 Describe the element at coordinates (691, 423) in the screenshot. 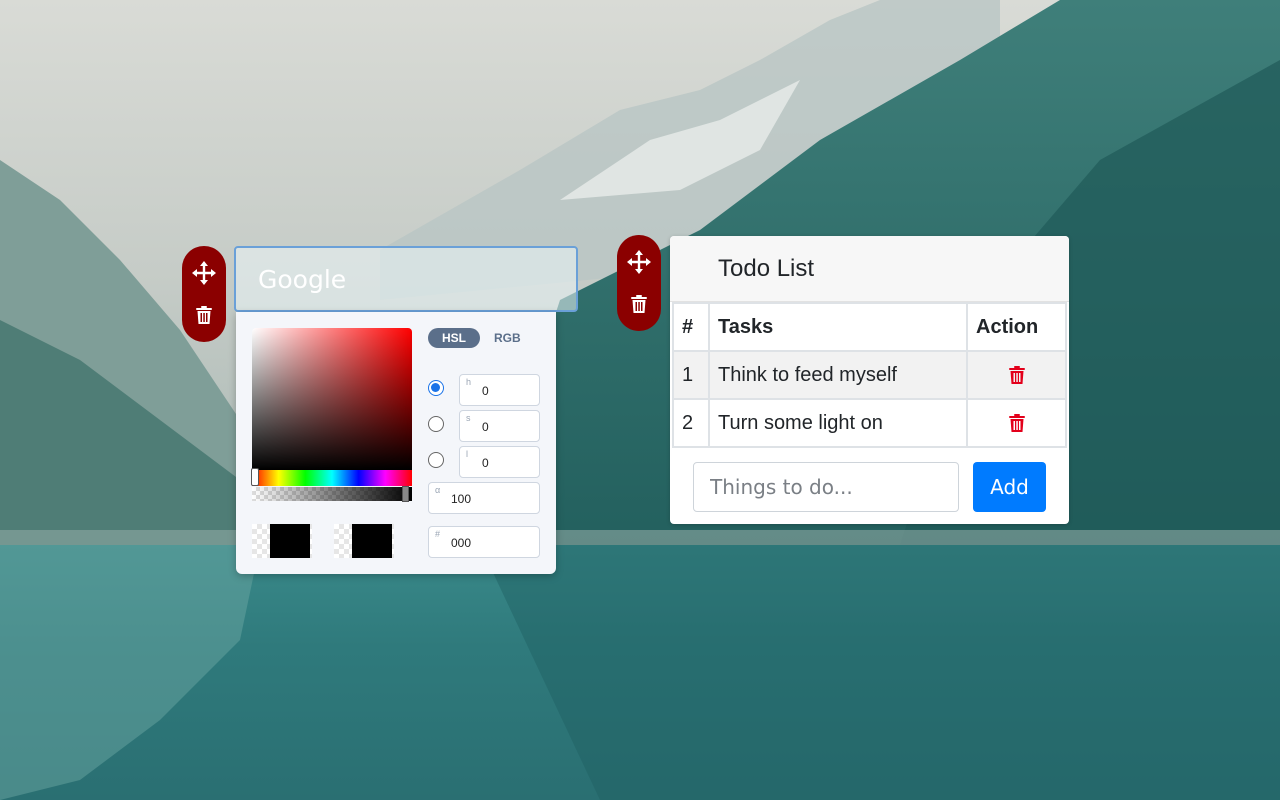

I see `row-number: 2` at that location.